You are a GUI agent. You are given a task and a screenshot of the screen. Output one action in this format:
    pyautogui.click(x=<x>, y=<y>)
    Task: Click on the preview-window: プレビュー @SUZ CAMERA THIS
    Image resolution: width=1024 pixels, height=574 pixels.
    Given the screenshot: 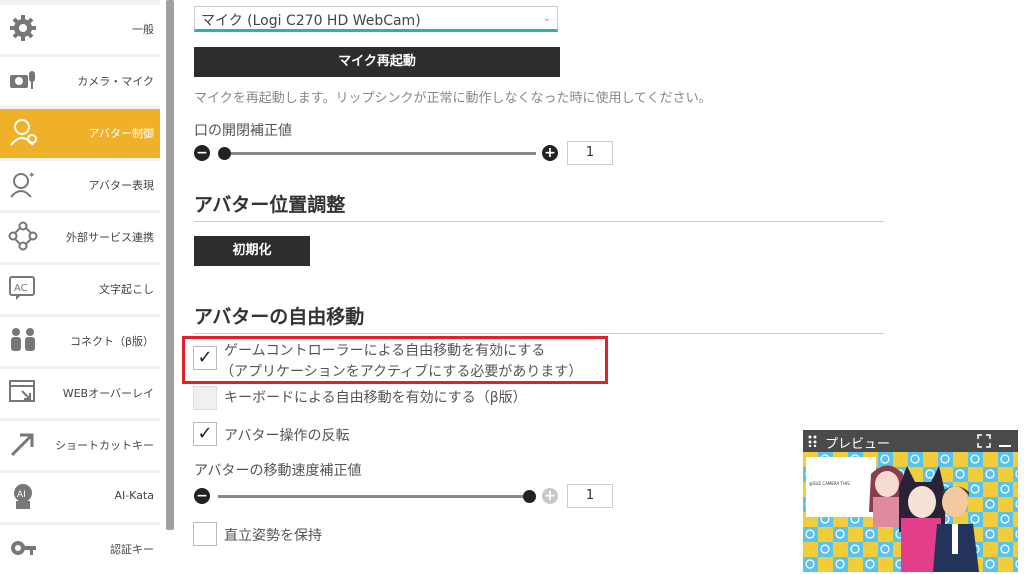 What is the action you would take?
    pyautogui.click(x=910, y=501)
    